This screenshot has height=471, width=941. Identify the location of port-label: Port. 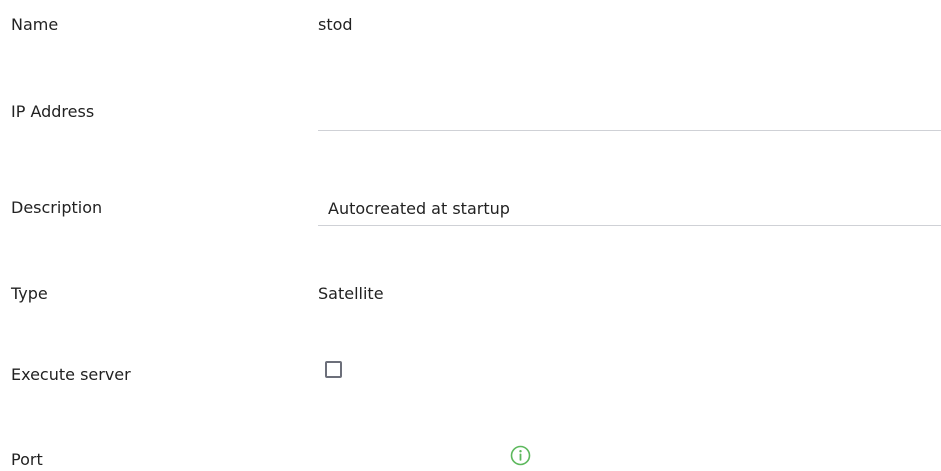
(27, 459).